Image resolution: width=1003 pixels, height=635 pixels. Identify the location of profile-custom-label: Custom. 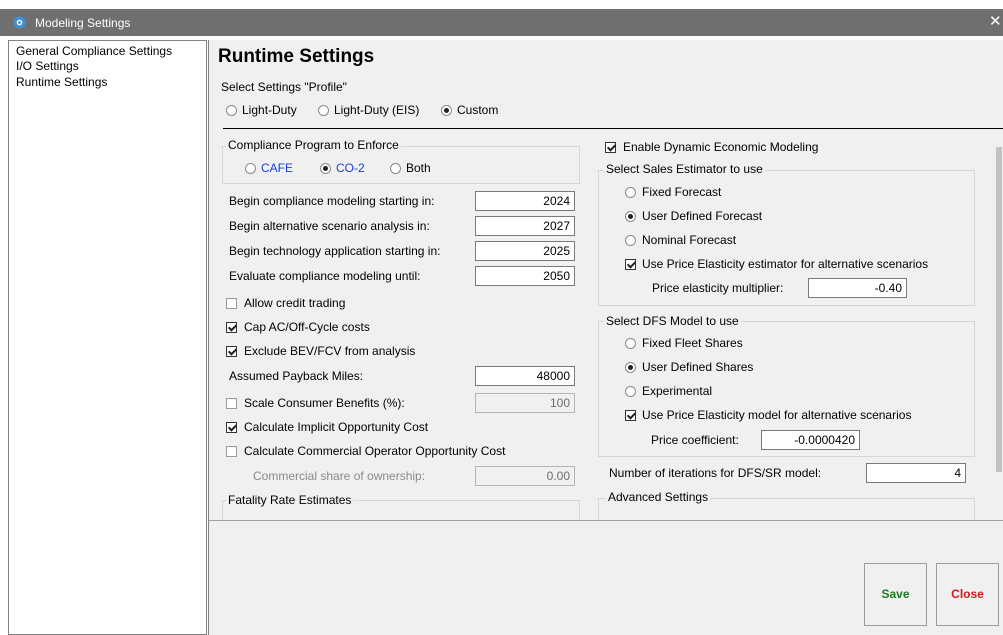
(477, 110).